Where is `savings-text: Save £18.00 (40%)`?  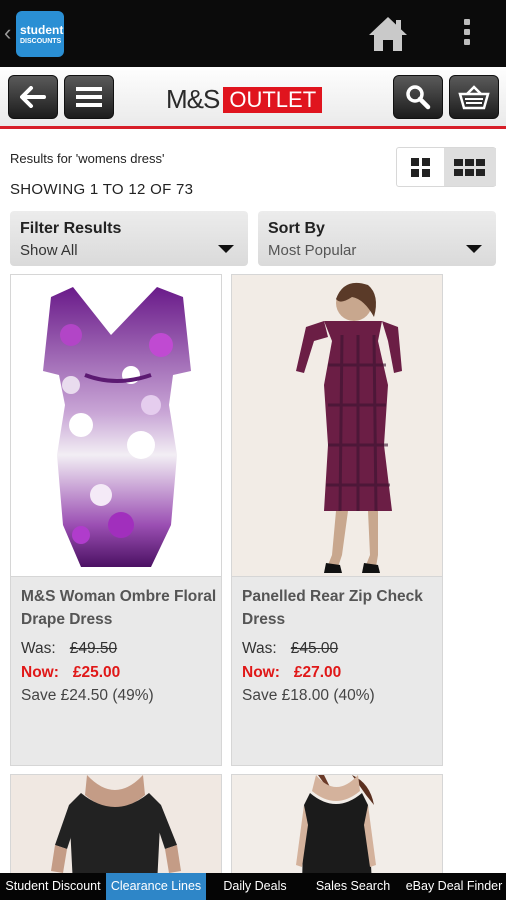 savings-text: Save £18.00 (40%) is located at coordinates (308, 695).